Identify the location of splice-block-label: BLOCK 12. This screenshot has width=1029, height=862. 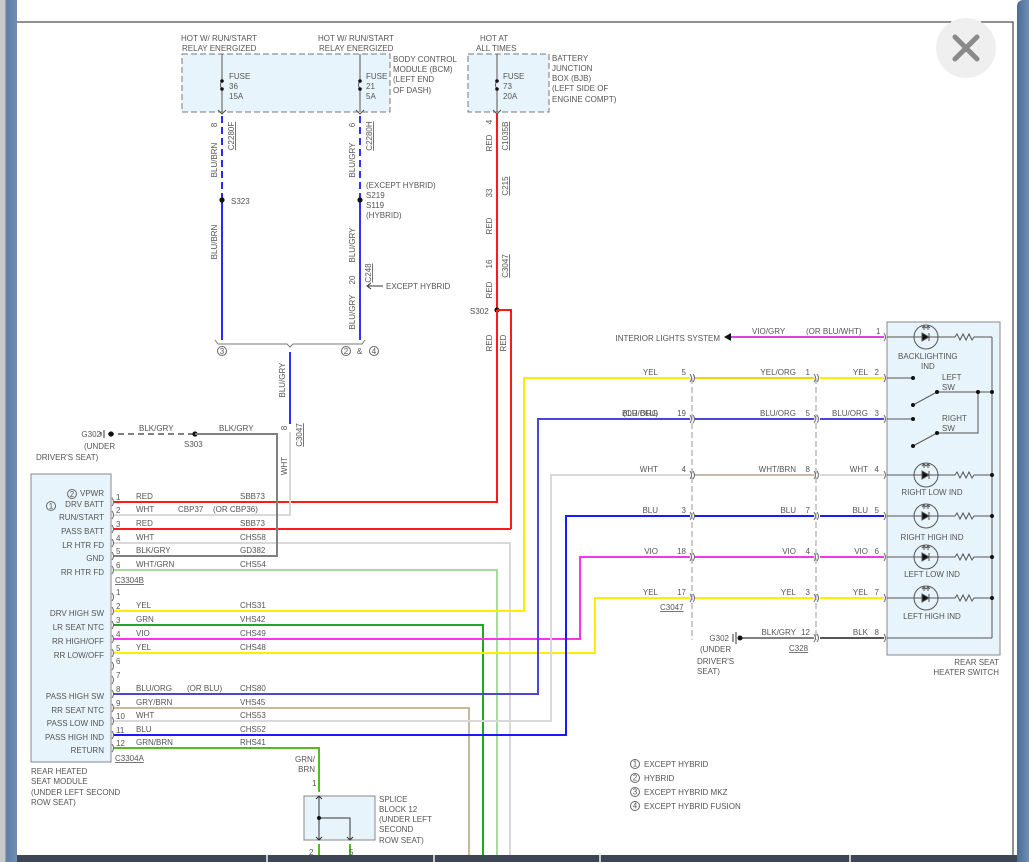
(398, 809).